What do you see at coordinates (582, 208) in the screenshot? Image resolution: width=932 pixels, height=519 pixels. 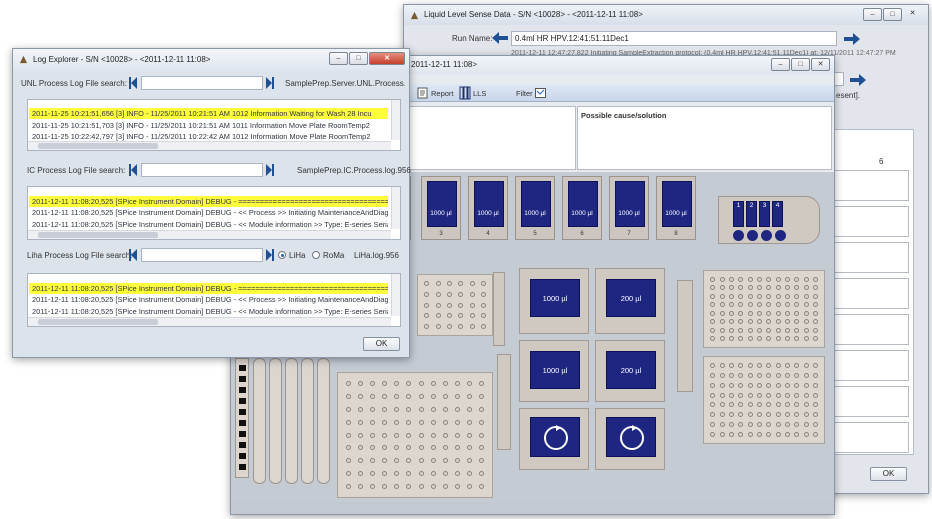 I see `plate-carrier-6: 1000 µl 6` at bounding box center [582, 208].